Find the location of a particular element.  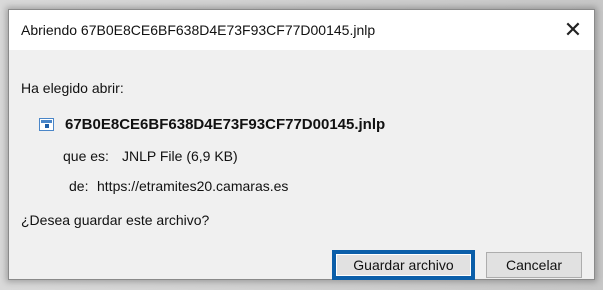

file-source-value: https://etramites20.camaras.es is located at coordinates (193, 186).